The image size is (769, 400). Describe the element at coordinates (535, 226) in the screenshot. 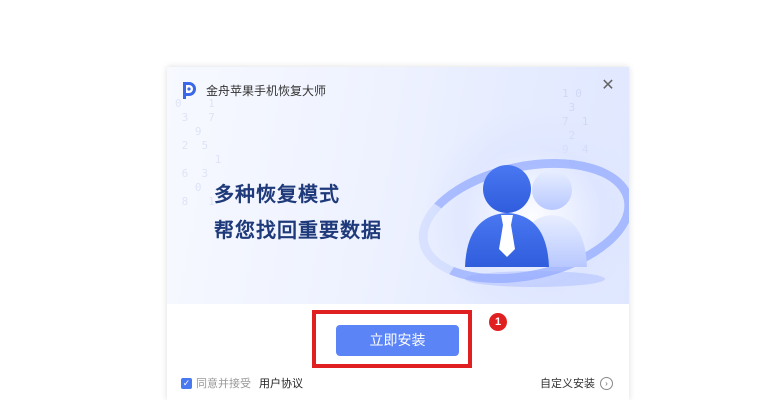

I see `users-illustration` at that location.